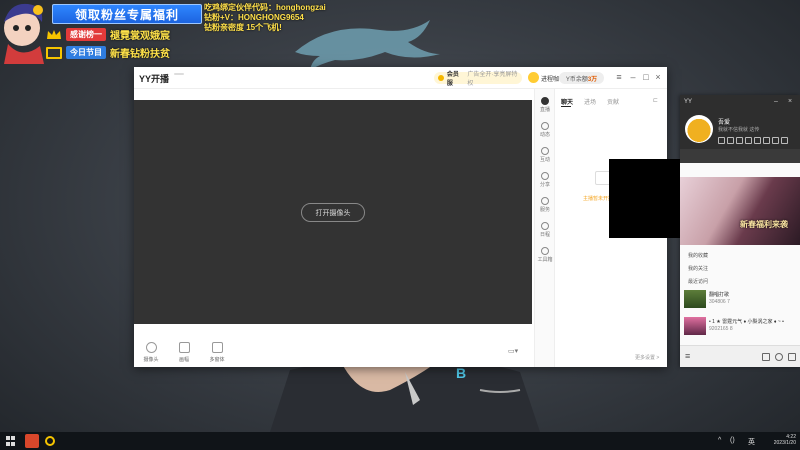 This screenshot has height=450, width=800. I want to click on svg-text: B, so click(461, 373).